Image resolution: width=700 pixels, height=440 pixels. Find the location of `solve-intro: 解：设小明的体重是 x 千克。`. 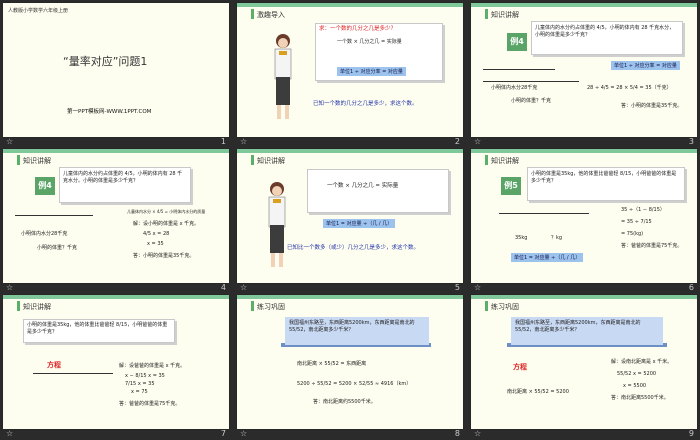

solve-intro: 解：设小明的体重是 x 千克。 is located at coordinates (166, 224).